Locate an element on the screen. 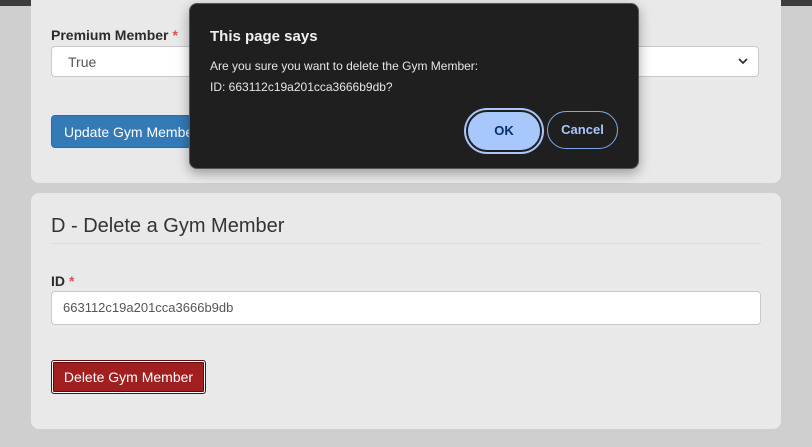  dialog-cancel-button: Cancel is located at coordinates (582, 130).